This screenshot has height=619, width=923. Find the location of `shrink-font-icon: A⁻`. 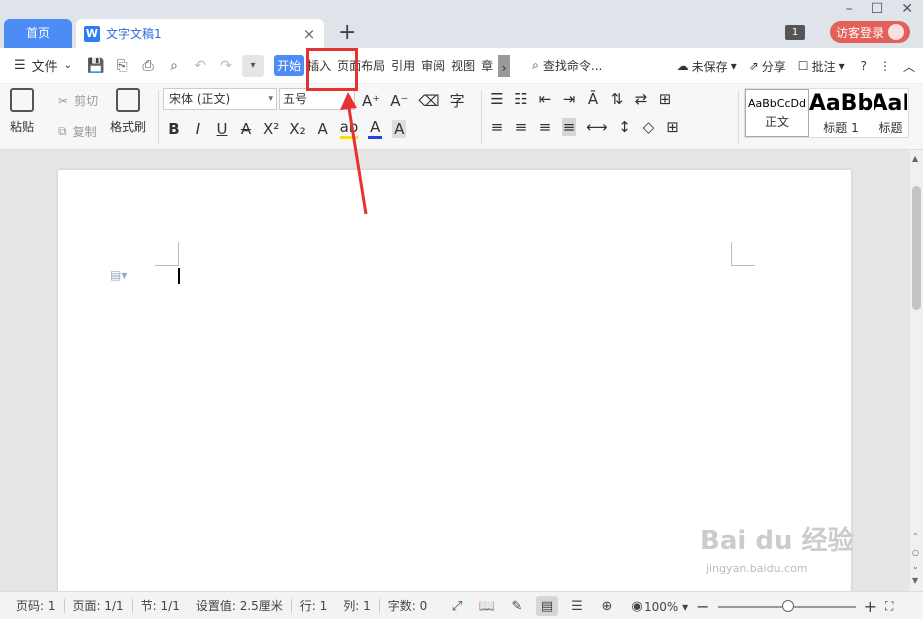

shrink-font-icon: A⁻ is located at coordinates (399, 101).